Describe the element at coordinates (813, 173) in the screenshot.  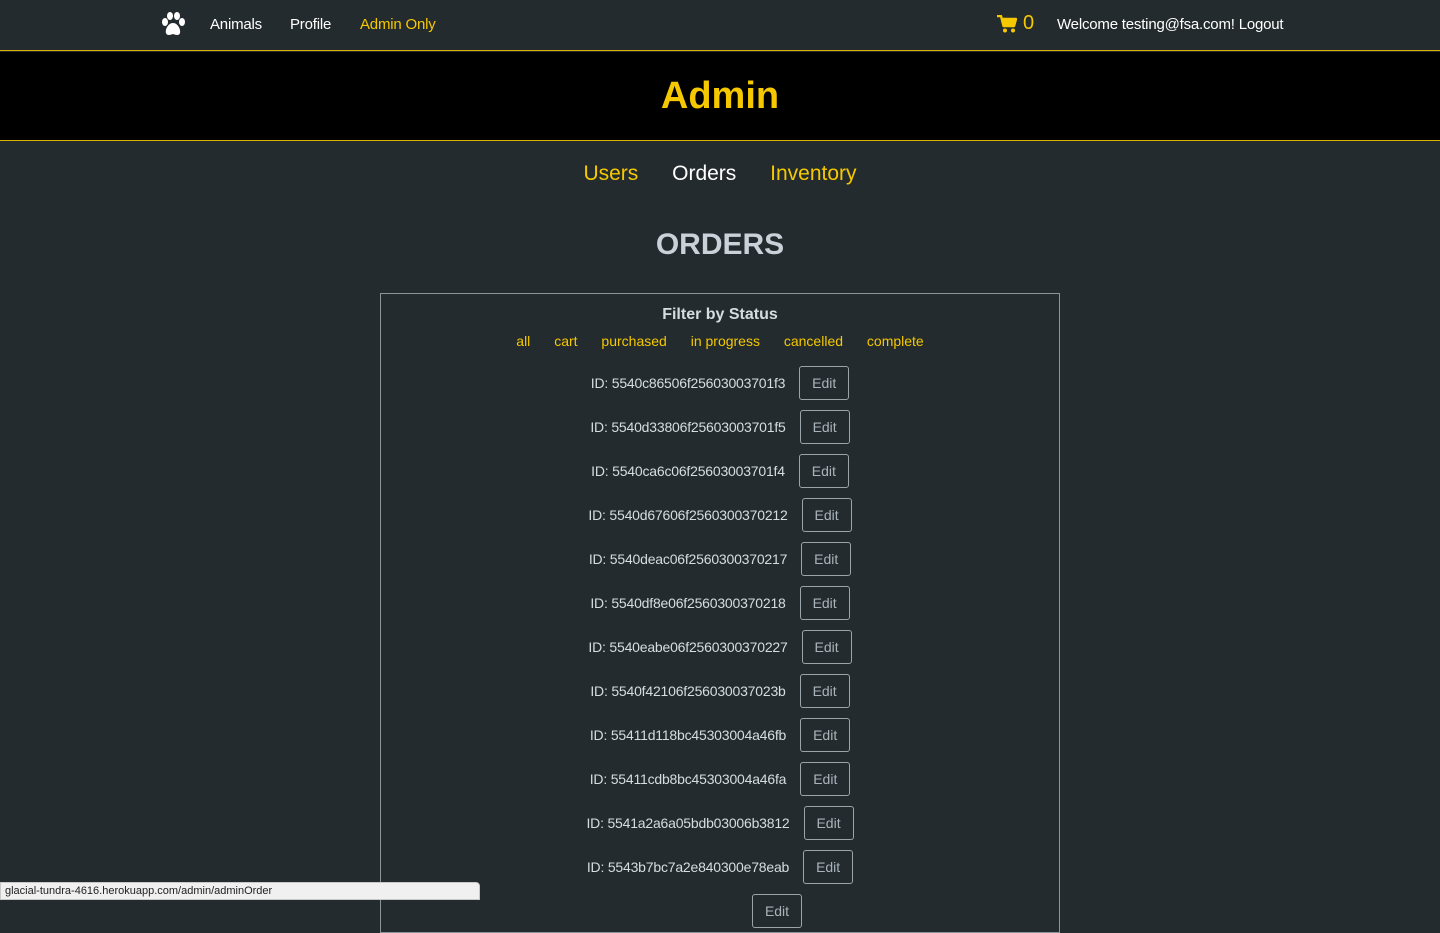
I see `tab-inventory: Inventory` at that location.